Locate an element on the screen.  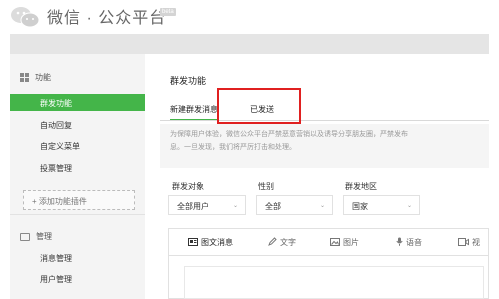
tab-new-mass-message: 新建群发消息 is located at coordinates (194, 112).